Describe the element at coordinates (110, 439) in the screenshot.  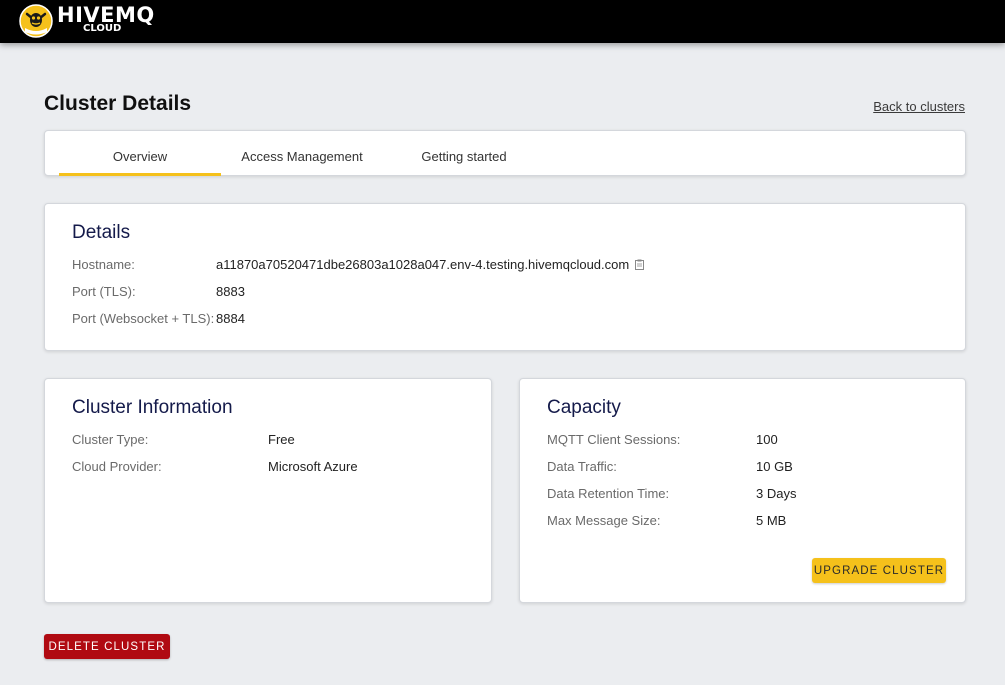
I see `cluster-type-label: Cluster Type:` at that location.